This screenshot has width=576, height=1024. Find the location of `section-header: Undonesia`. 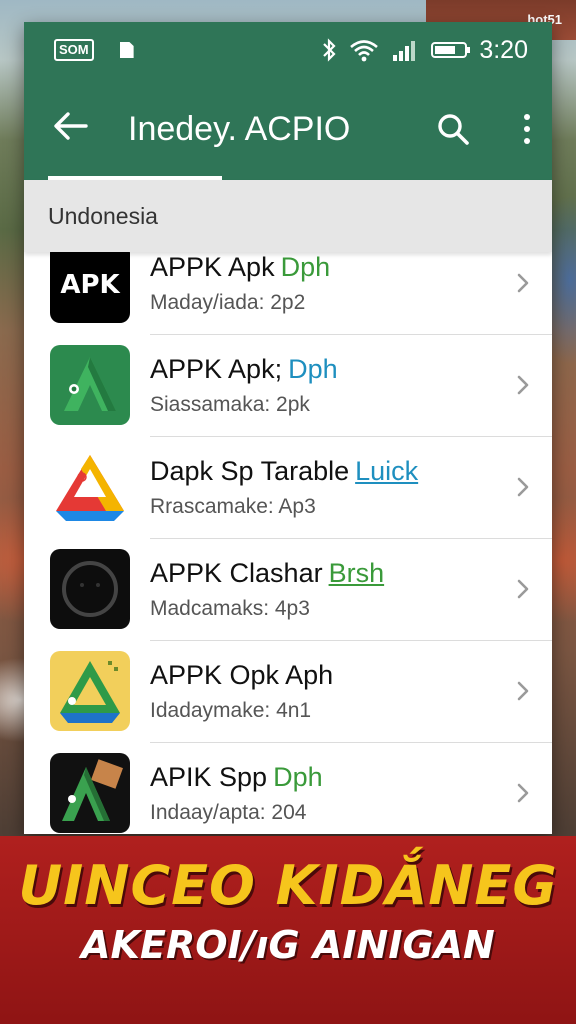

section-header: Undonesia is located at coordinates (288, 216).